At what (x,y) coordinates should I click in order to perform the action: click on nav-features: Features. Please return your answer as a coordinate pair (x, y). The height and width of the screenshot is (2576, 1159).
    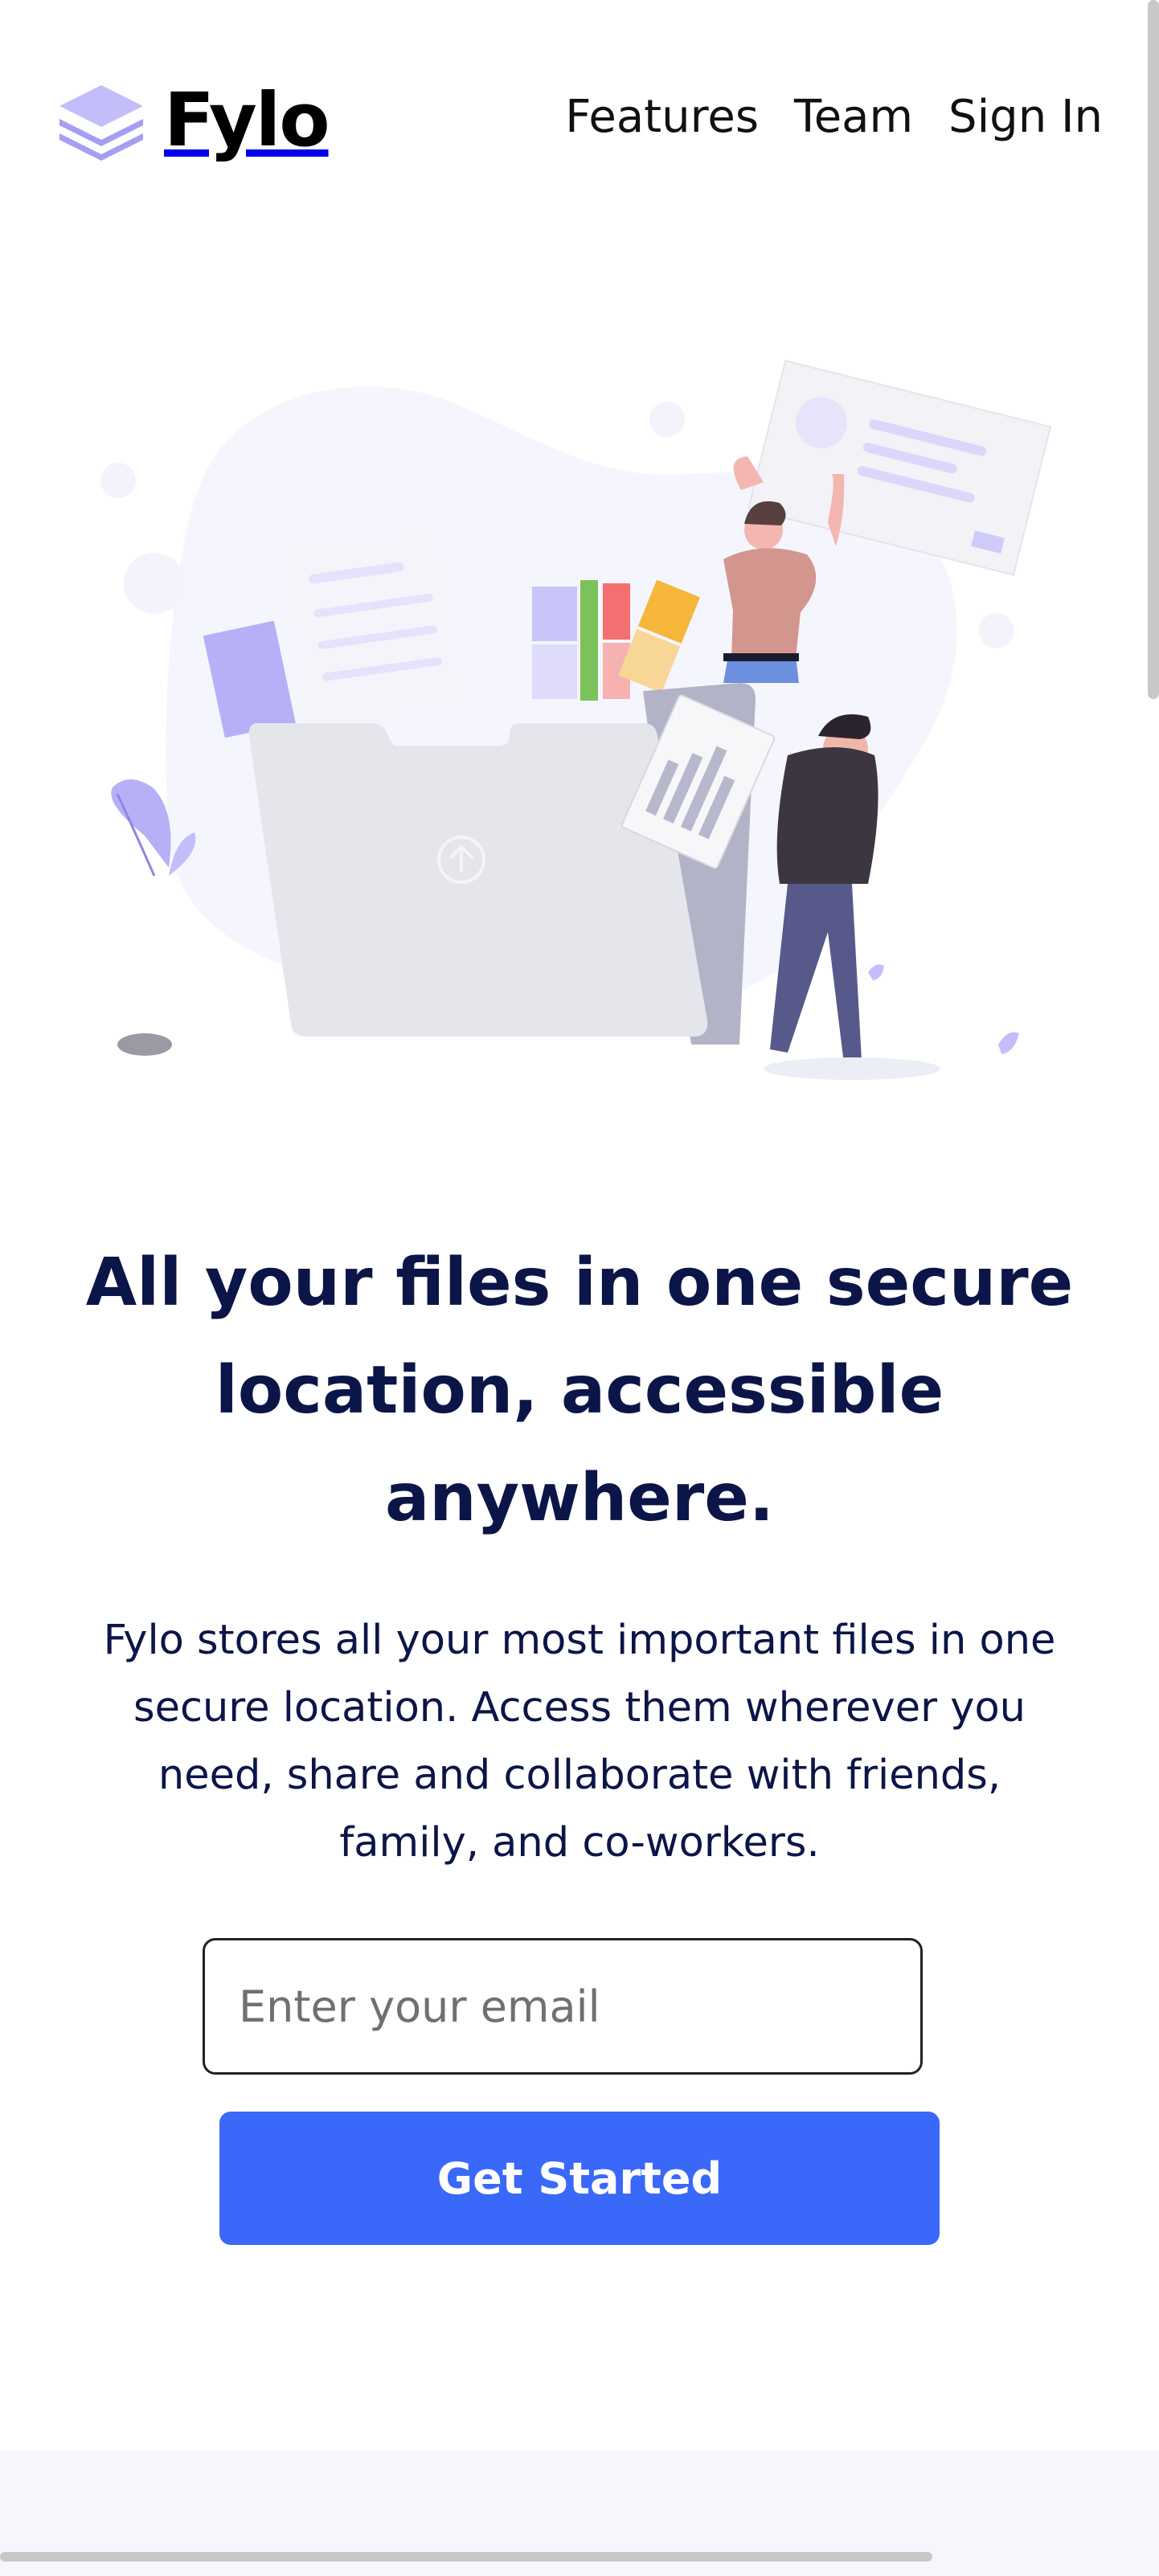
    Looking at the image, I should click on (662, 118).